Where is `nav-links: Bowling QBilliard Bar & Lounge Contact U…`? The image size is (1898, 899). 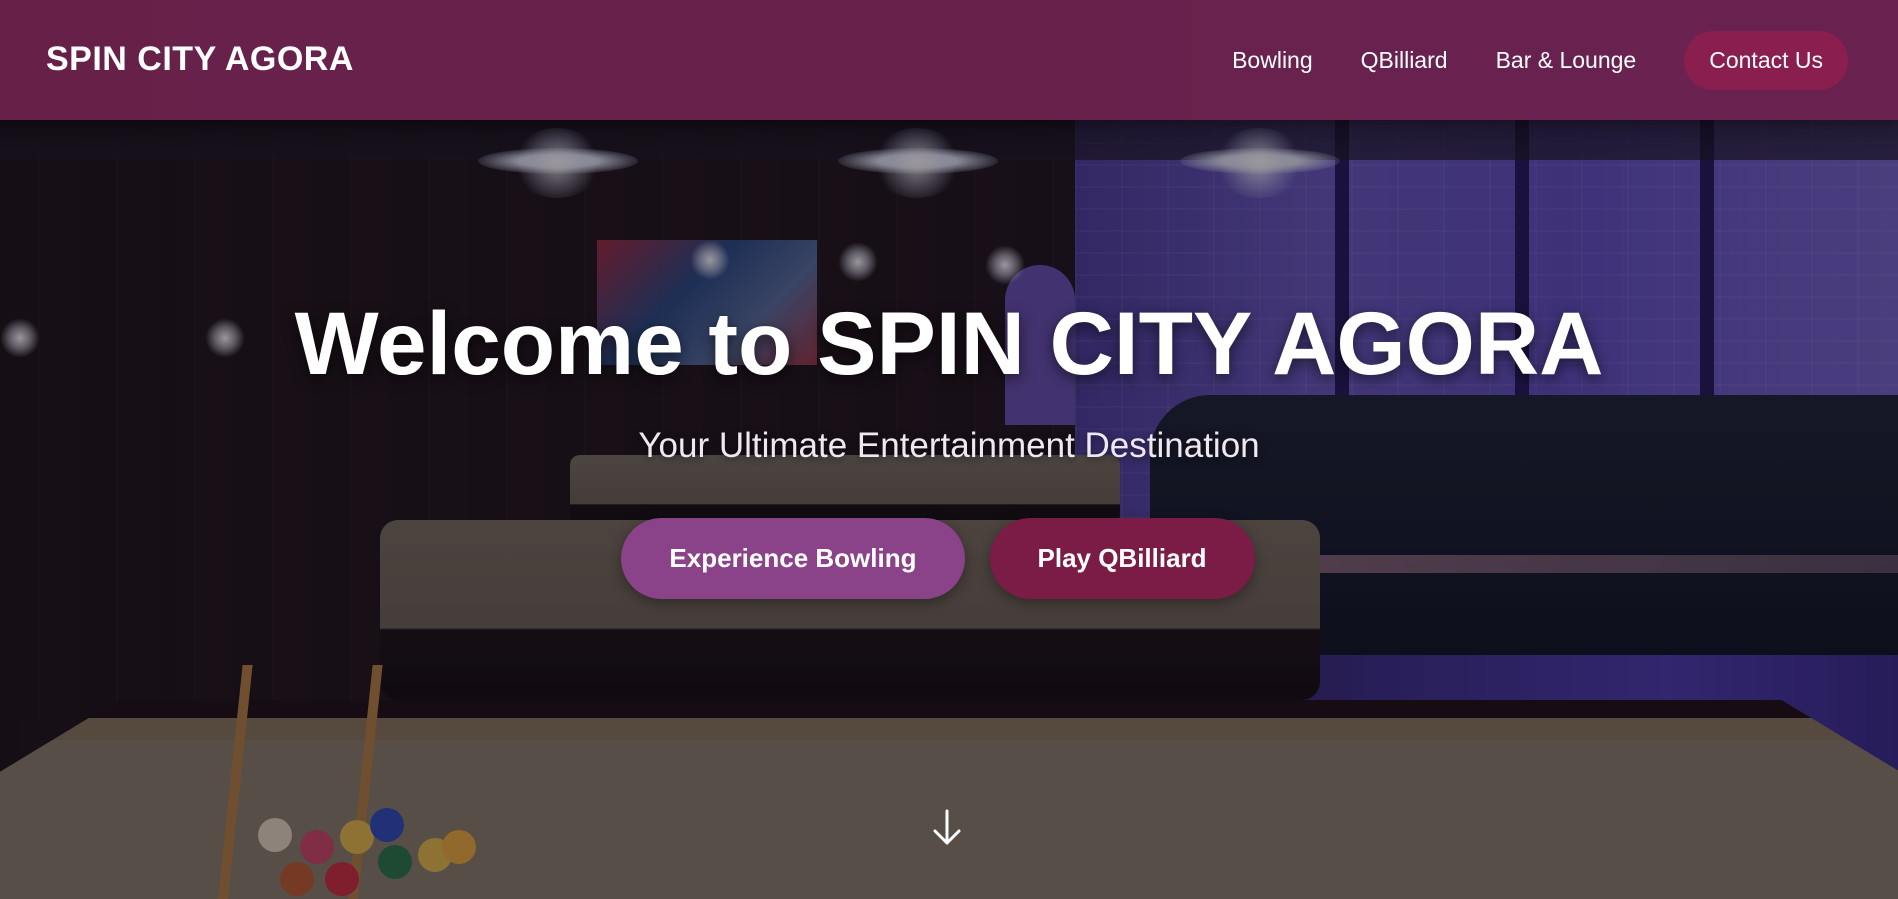 nav-links: Bowling QBilliard Bar & Lounge Contact U… is located at coordinates (1540, 60).